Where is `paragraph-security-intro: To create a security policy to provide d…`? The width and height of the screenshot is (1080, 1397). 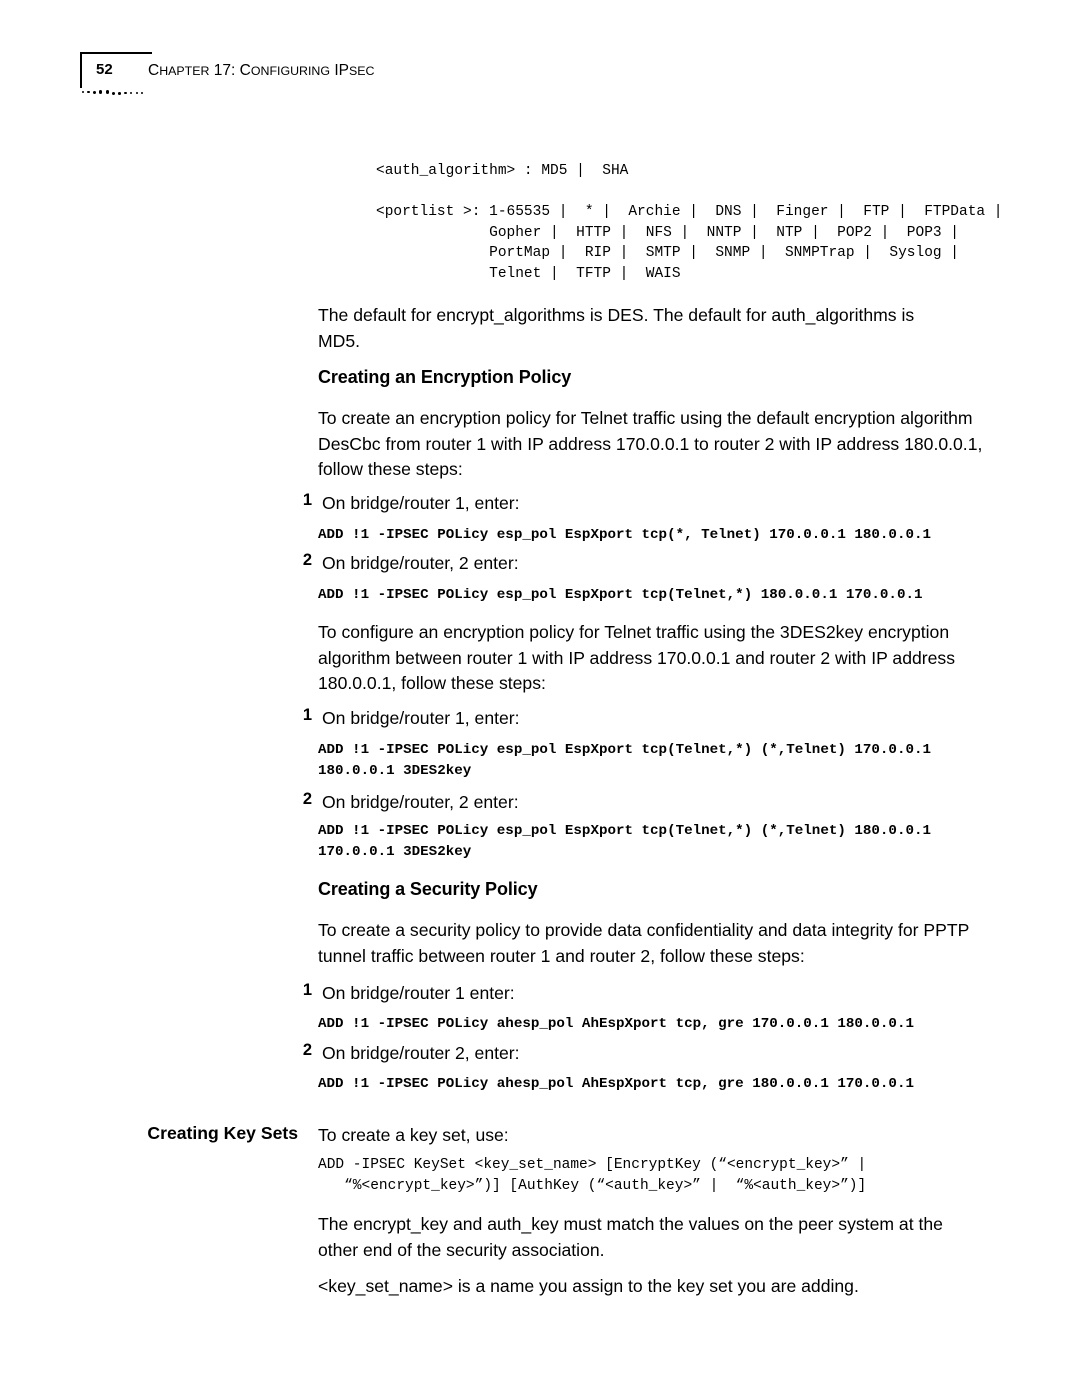 paragraph-security-intro: To create a security policy to provide d… is located at coordinates (643, 943).